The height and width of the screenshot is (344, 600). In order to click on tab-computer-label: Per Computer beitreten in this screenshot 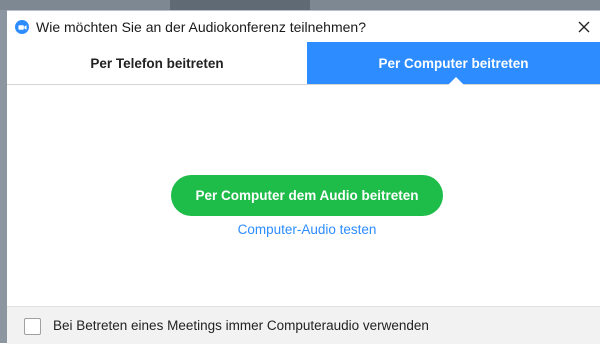, I will do `click(453, 63)`.